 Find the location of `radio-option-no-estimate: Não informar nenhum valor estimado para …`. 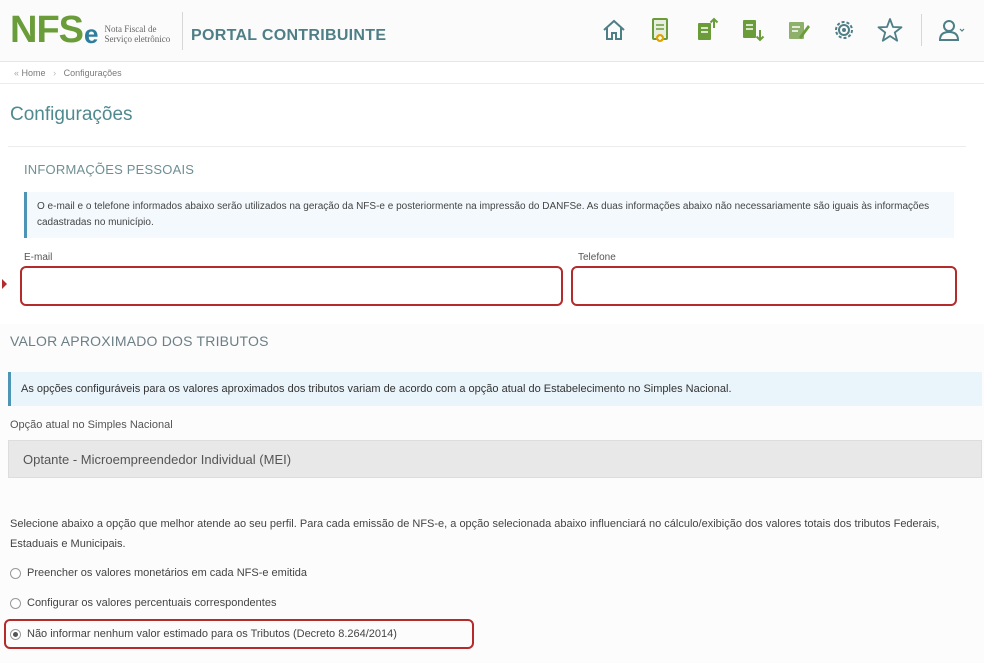

radio-option-no-estimate: Não informar nenhum valor estimado para … is located at coordinates (203, 634).